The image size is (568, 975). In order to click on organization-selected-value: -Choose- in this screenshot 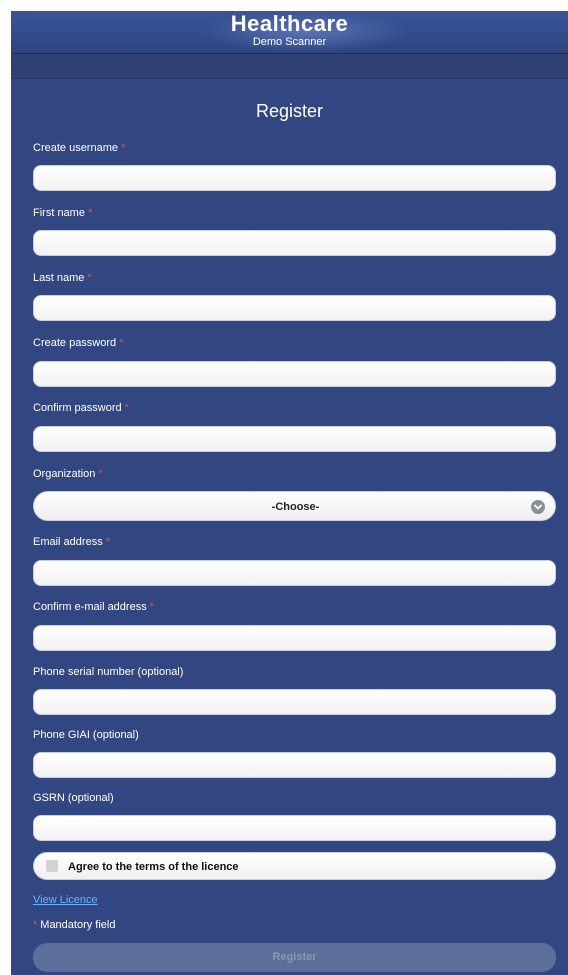, I will do `click(295, 507)`.